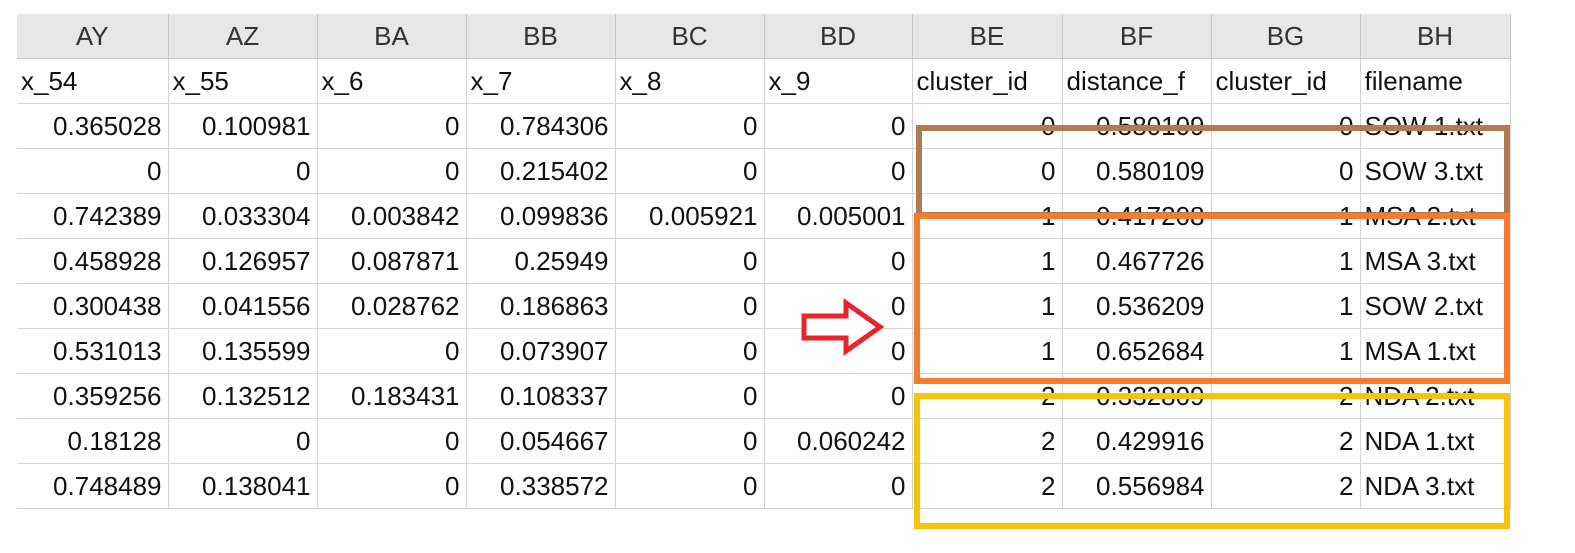 Image resolution: width=1575 pixels, height=553 pixels. What do you see at coordinates (987, 36) in the screenshot?
I see `column-header: BE` at bounding box center [987, 36].